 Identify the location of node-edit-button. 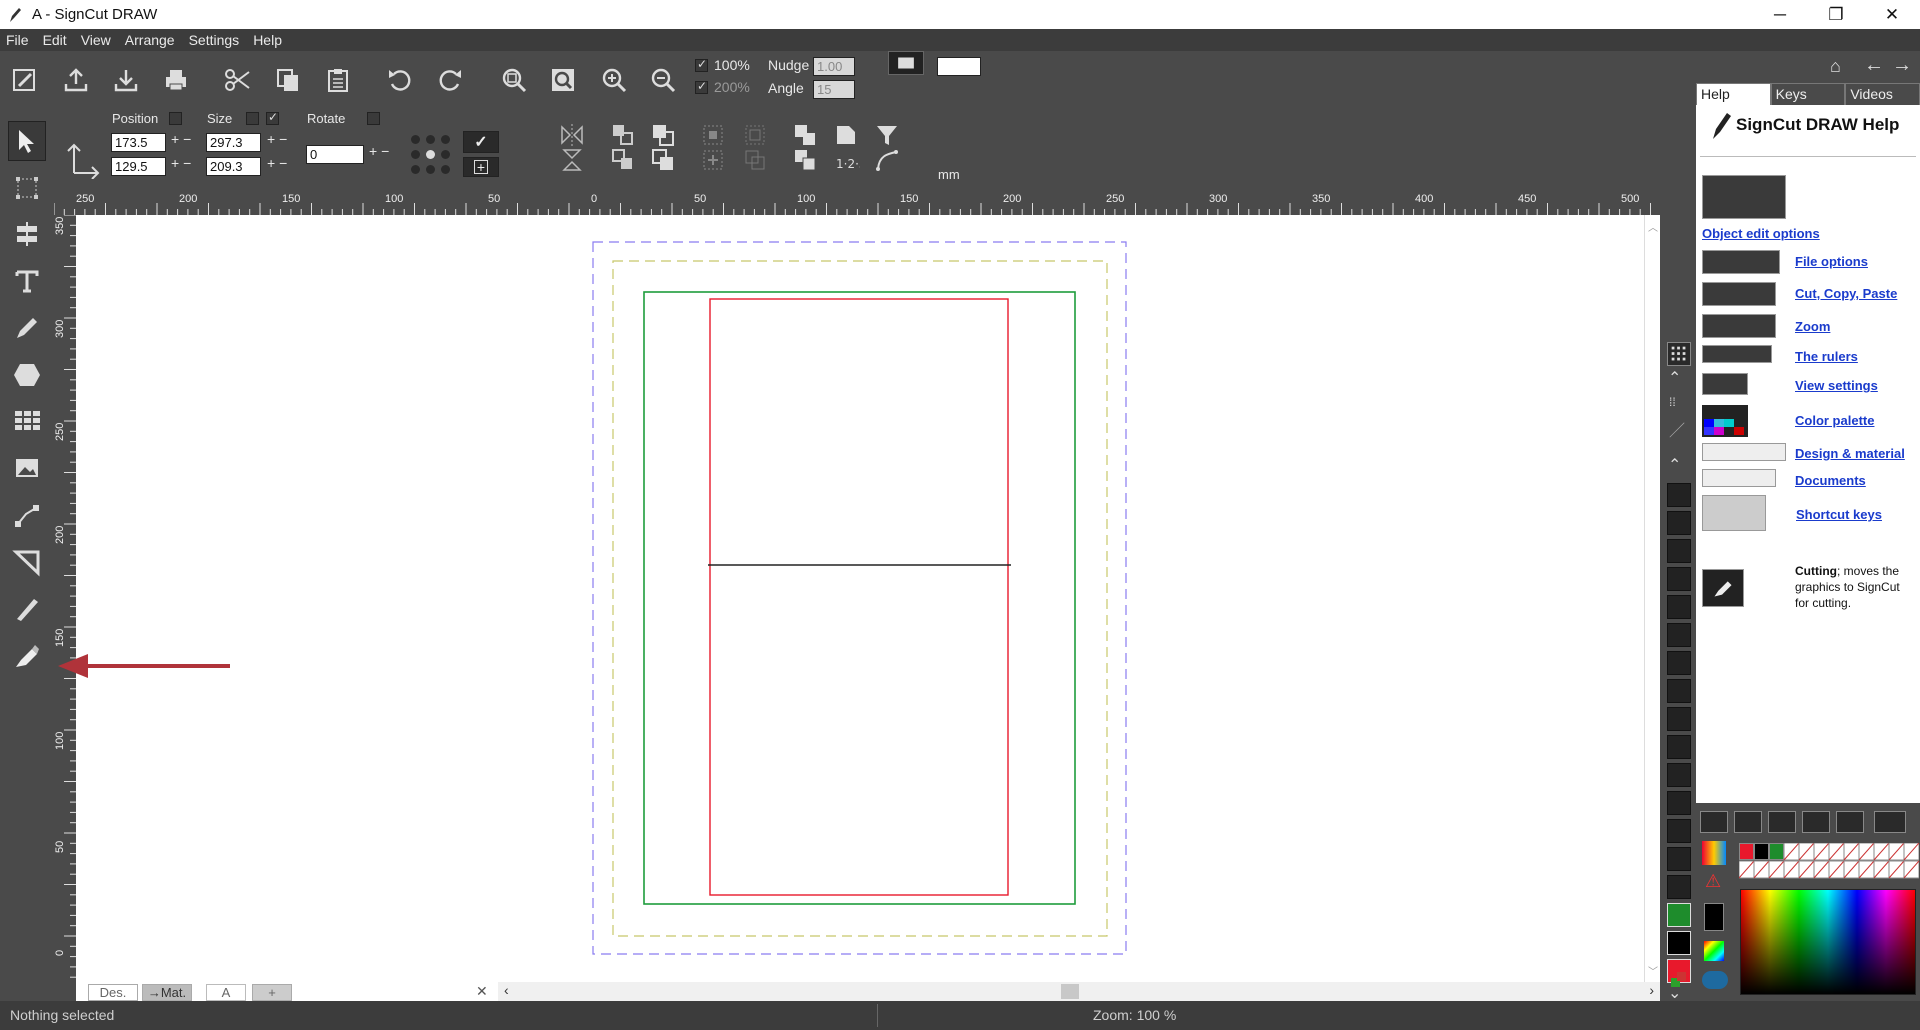
(887, 160).